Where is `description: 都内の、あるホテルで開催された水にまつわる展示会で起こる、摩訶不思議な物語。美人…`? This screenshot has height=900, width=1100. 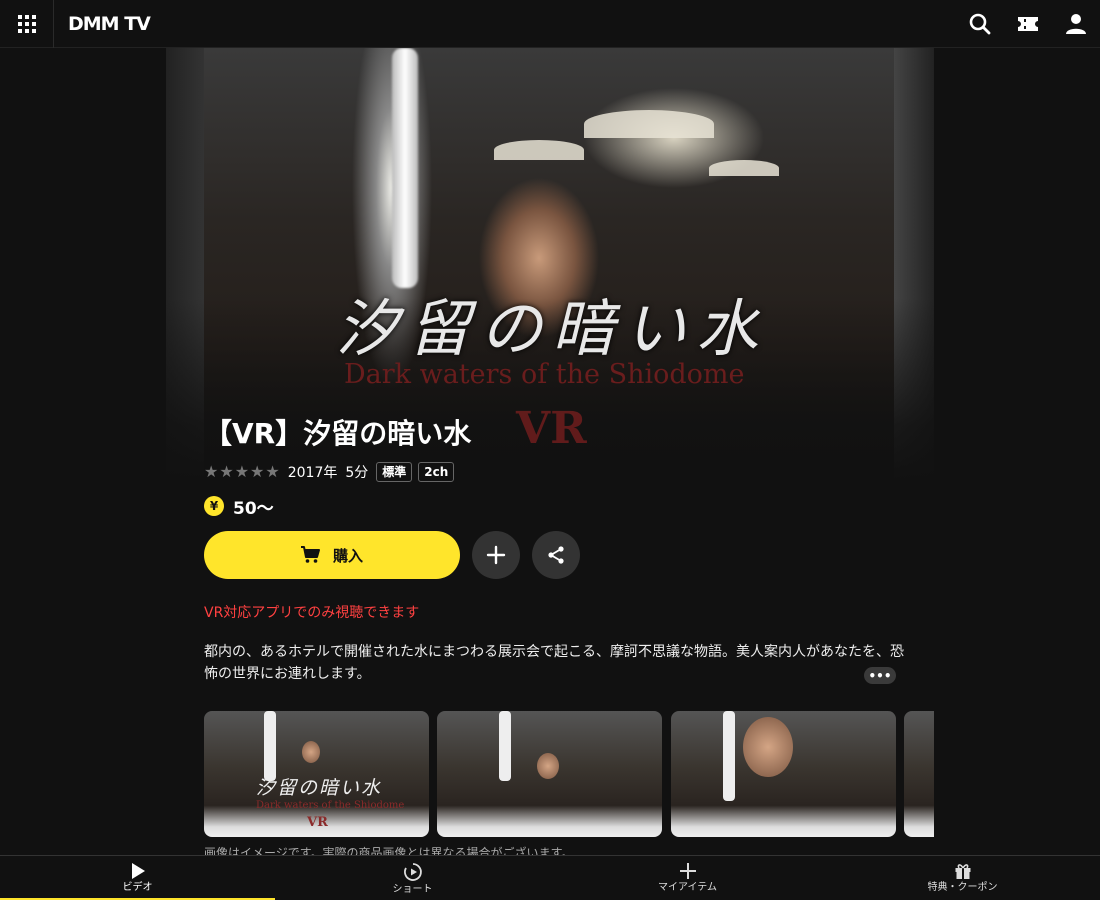 description: 都内の、あるホテルで開催された水にまつわる展示会で起こる、摩訶不思議な物語。美人… is located at coordinates (554, 663).